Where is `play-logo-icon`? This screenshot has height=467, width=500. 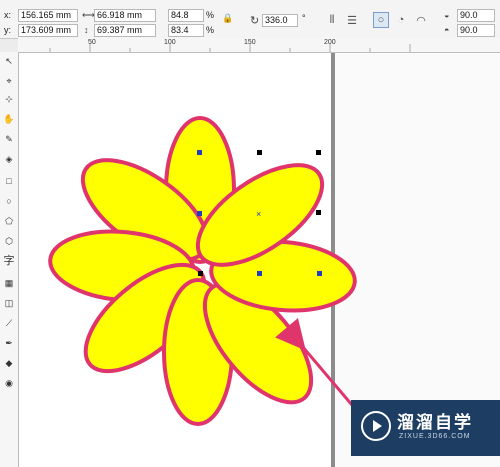 play-logo-icon is located at coordinates (376, 426).